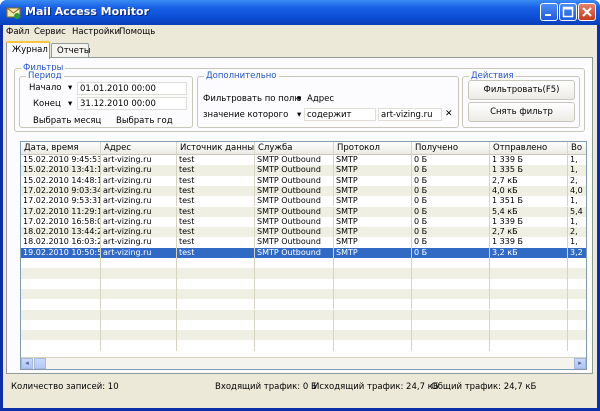  What do you see at coordinates (340, 114) in the screenshot?
I see `condition-select: содержит` at bounding box center [340, 114].